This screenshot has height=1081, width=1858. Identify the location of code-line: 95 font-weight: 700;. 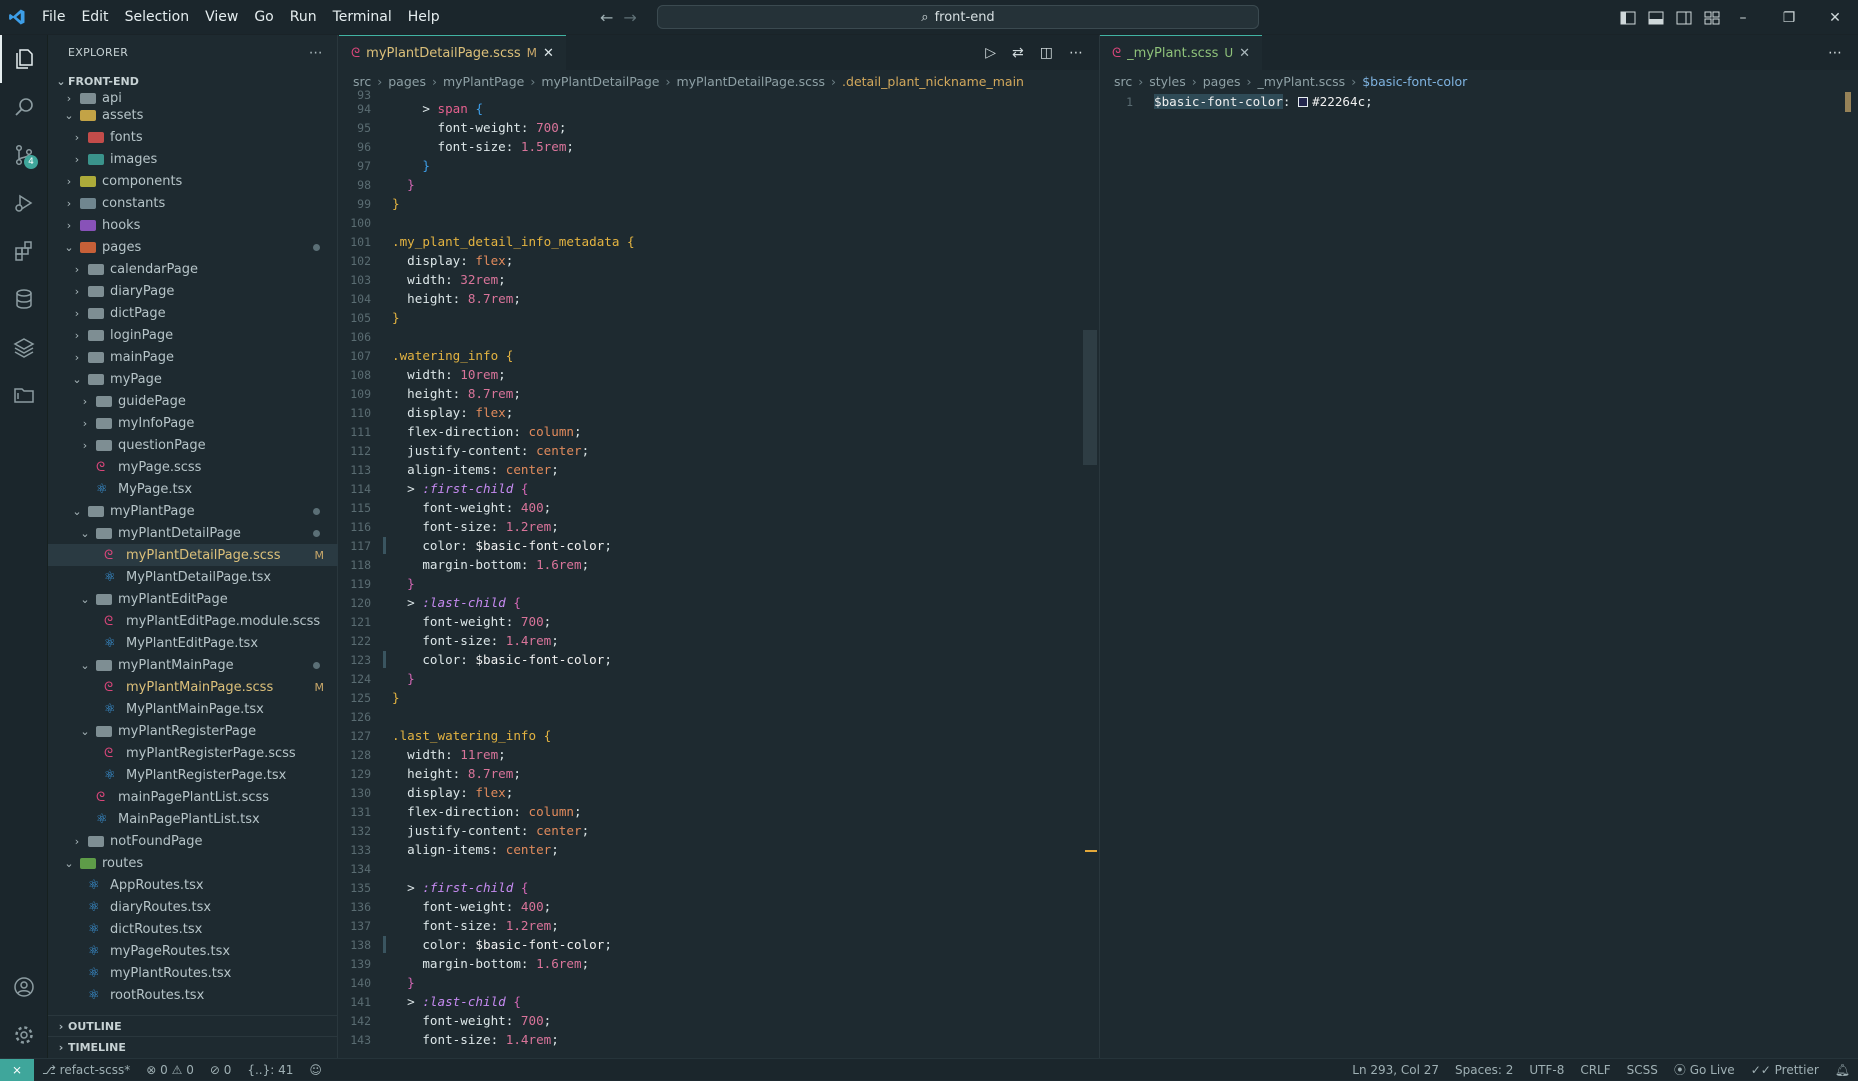
(713, 127).